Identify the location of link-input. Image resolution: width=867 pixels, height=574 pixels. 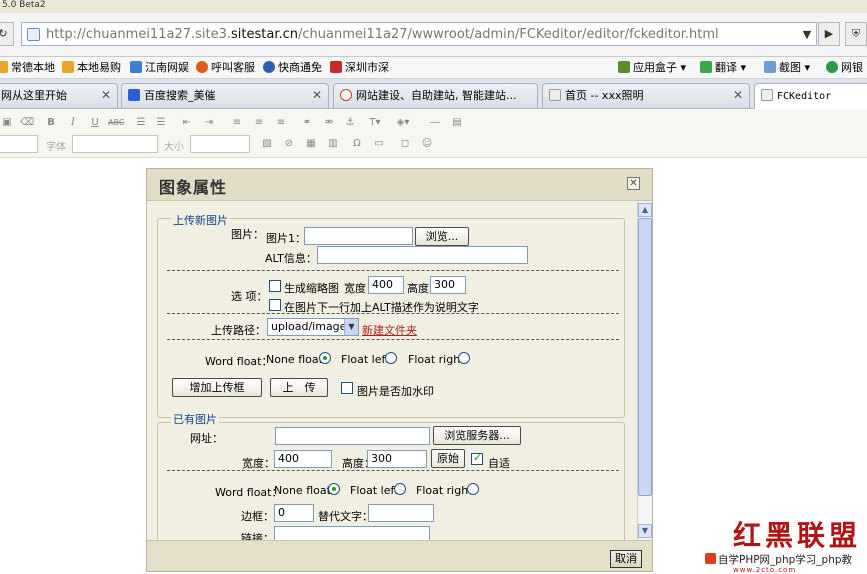
(352, 533).